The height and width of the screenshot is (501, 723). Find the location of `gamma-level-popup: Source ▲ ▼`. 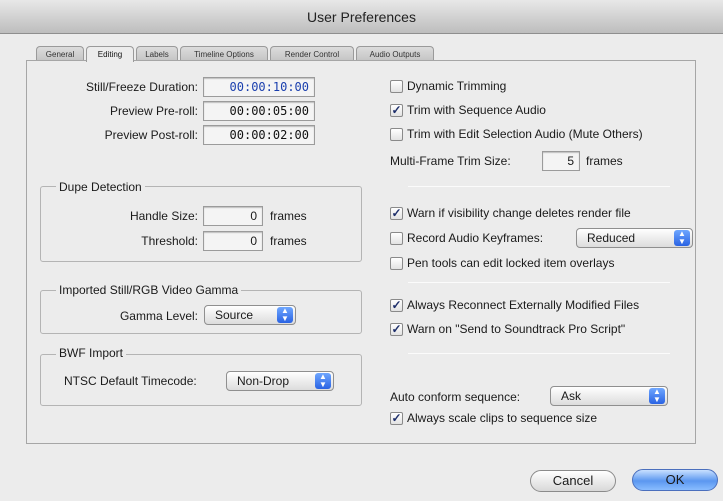

gamma-level-popup: Source ▲ ▼ is located at coordinates (250, 315).